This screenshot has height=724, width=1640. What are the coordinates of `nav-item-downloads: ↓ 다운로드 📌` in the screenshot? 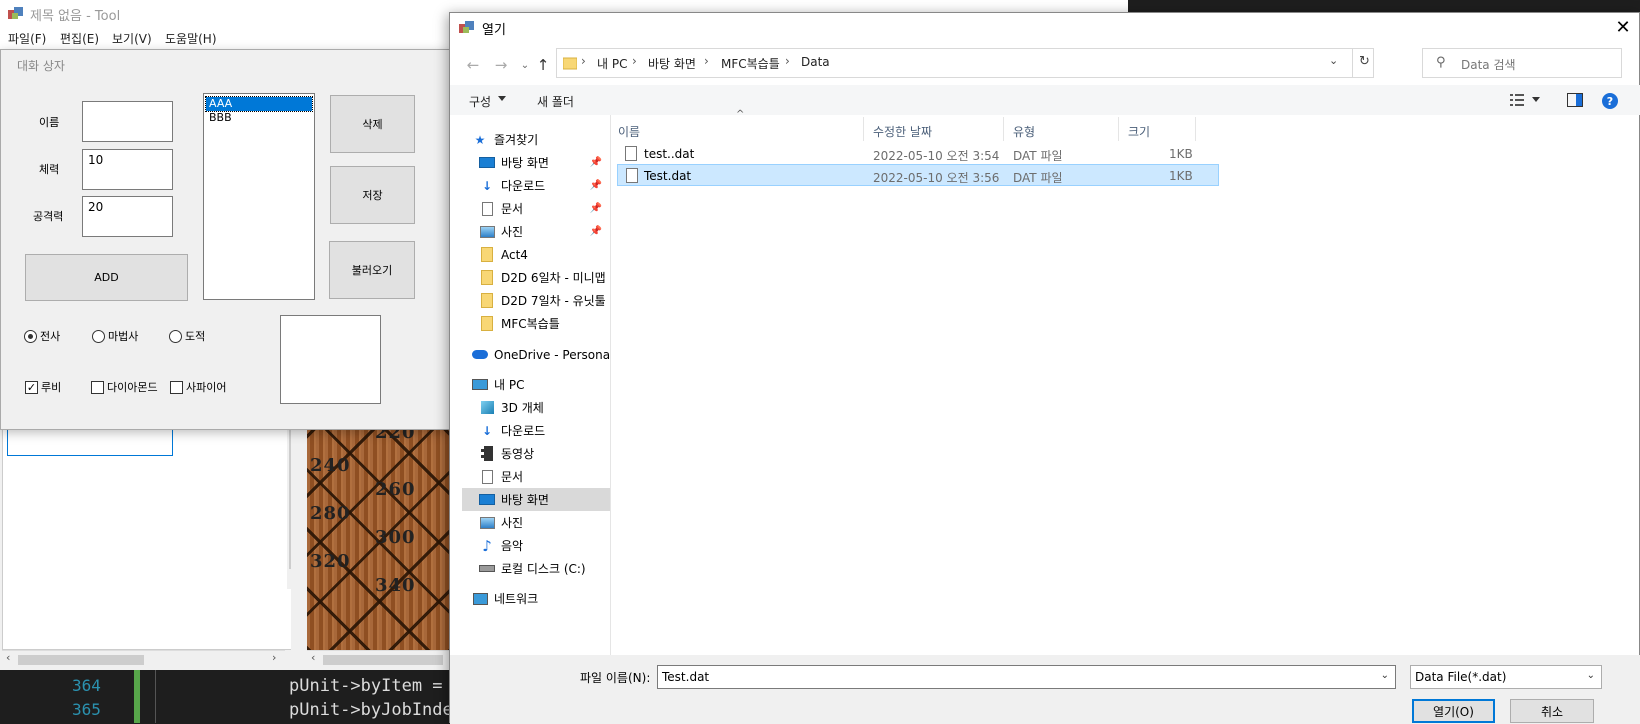 It's located at (536, 185).